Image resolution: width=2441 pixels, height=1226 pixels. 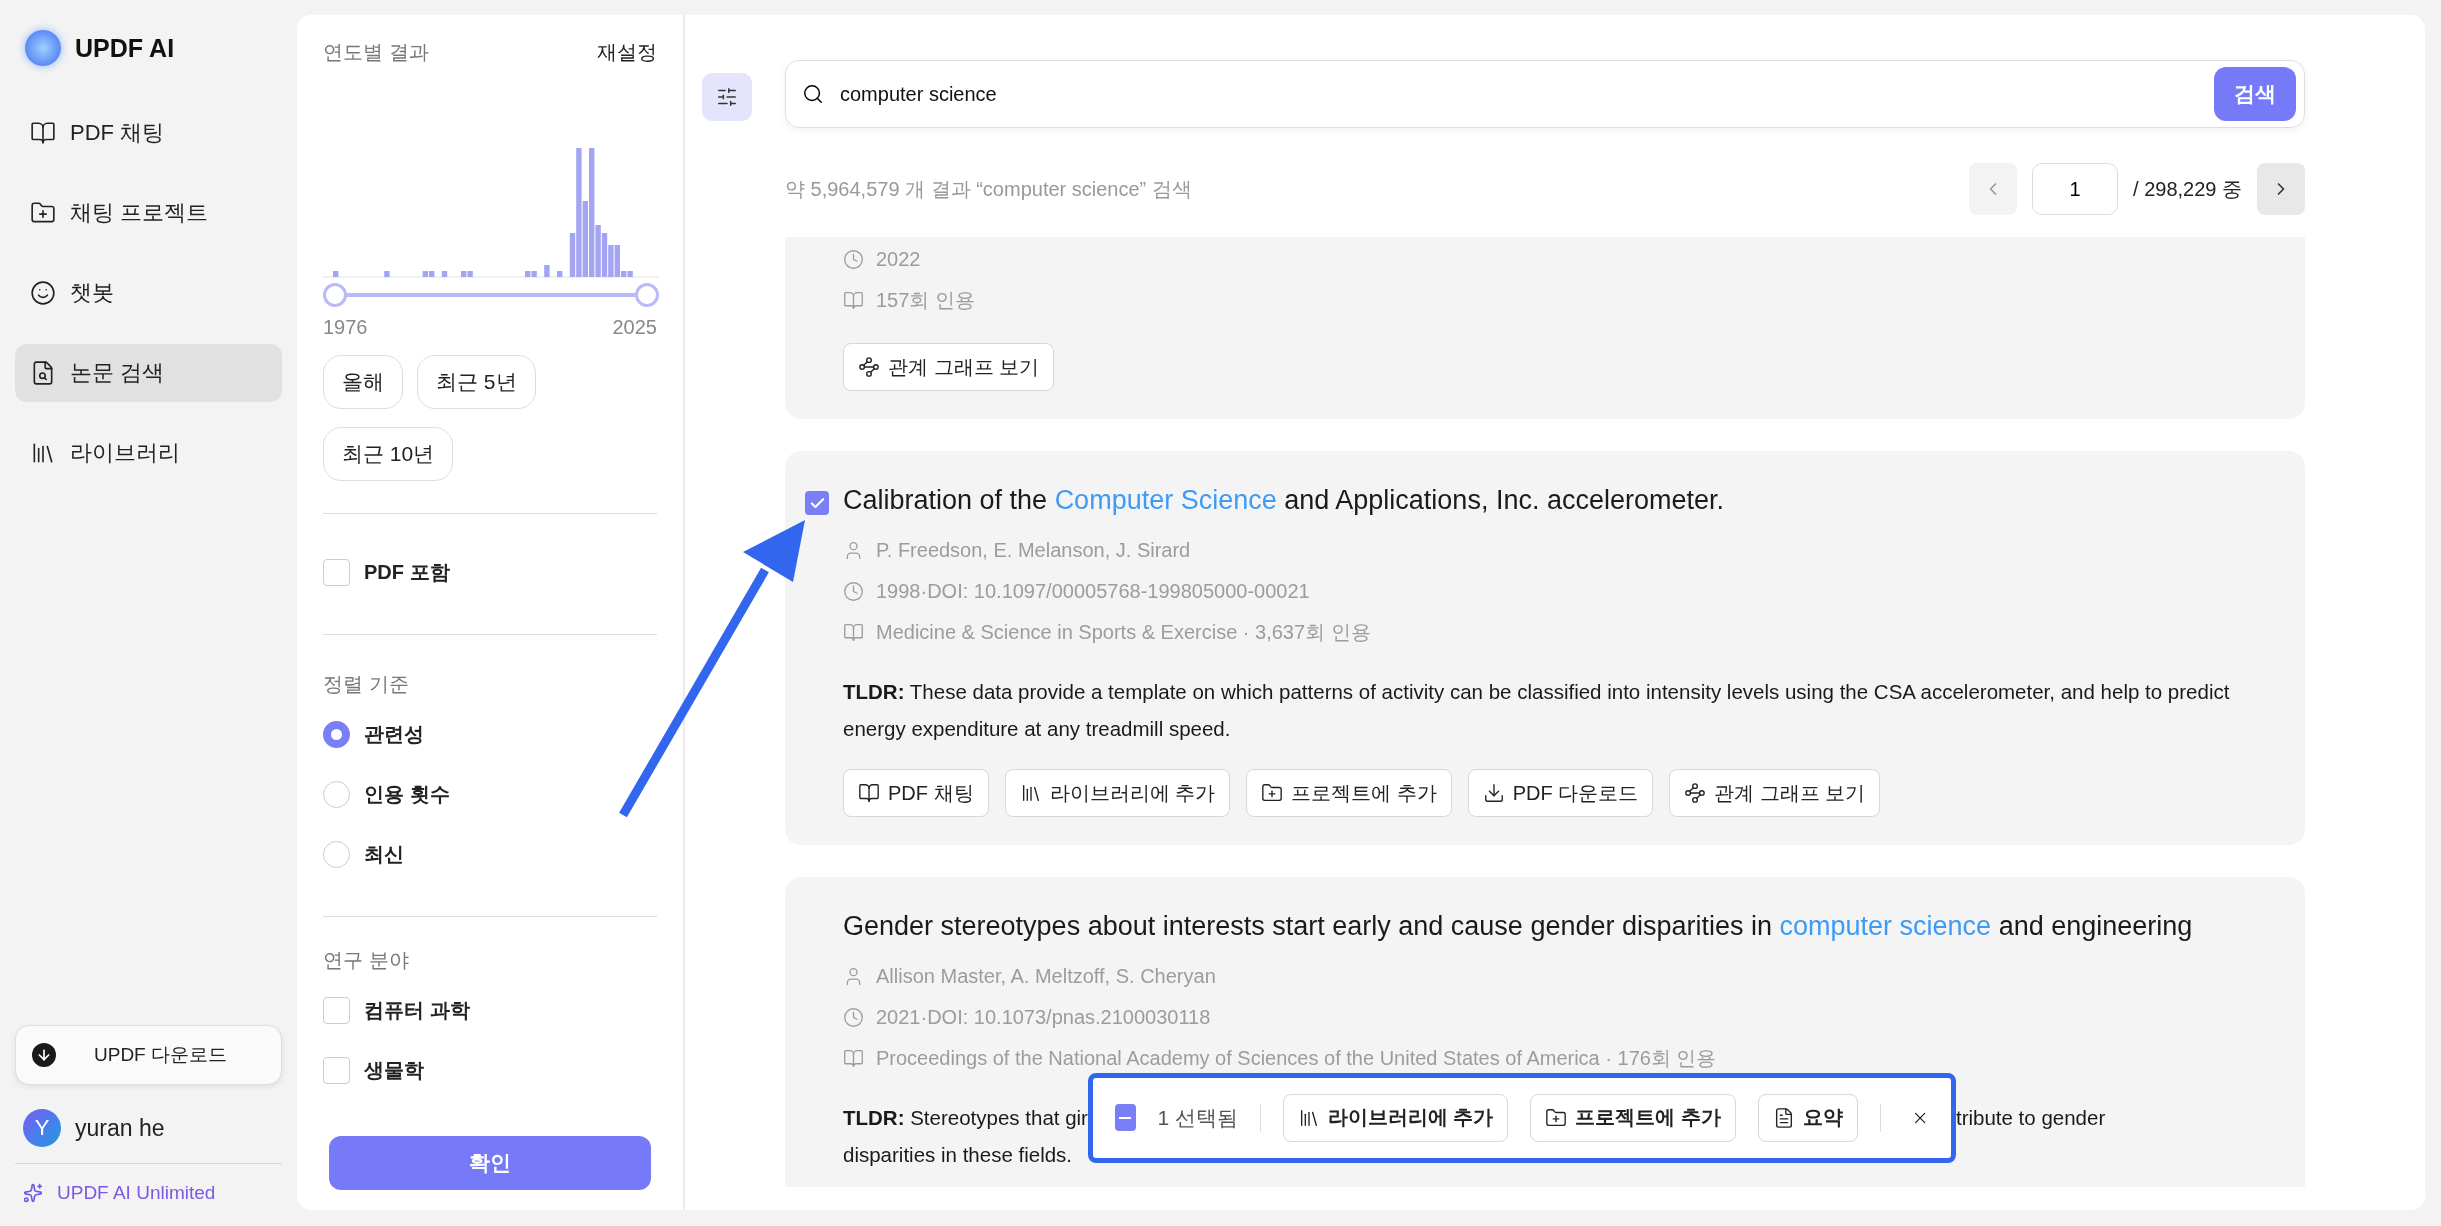 I want to click on sort-radio: 관련성, so click(x=490, y=734).